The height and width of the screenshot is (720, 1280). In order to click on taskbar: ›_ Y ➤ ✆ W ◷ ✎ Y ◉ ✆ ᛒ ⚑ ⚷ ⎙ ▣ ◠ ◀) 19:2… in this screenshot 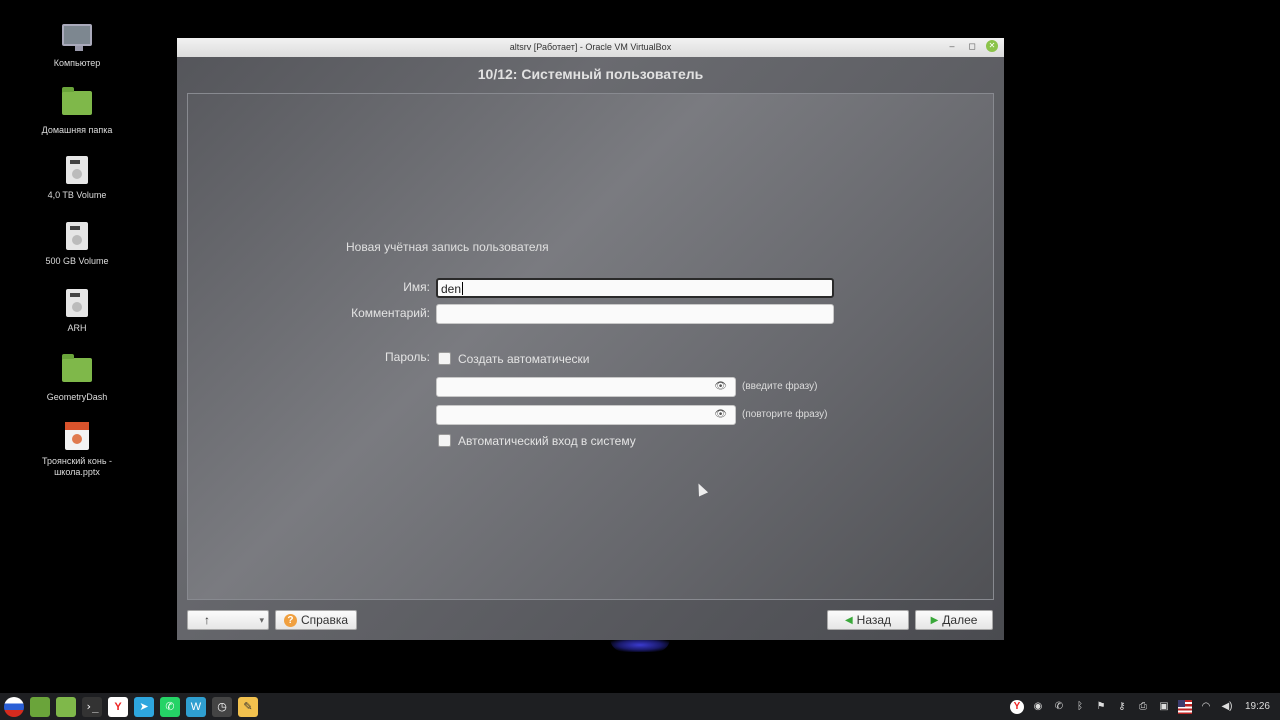, I will do `click(640, 706)`.